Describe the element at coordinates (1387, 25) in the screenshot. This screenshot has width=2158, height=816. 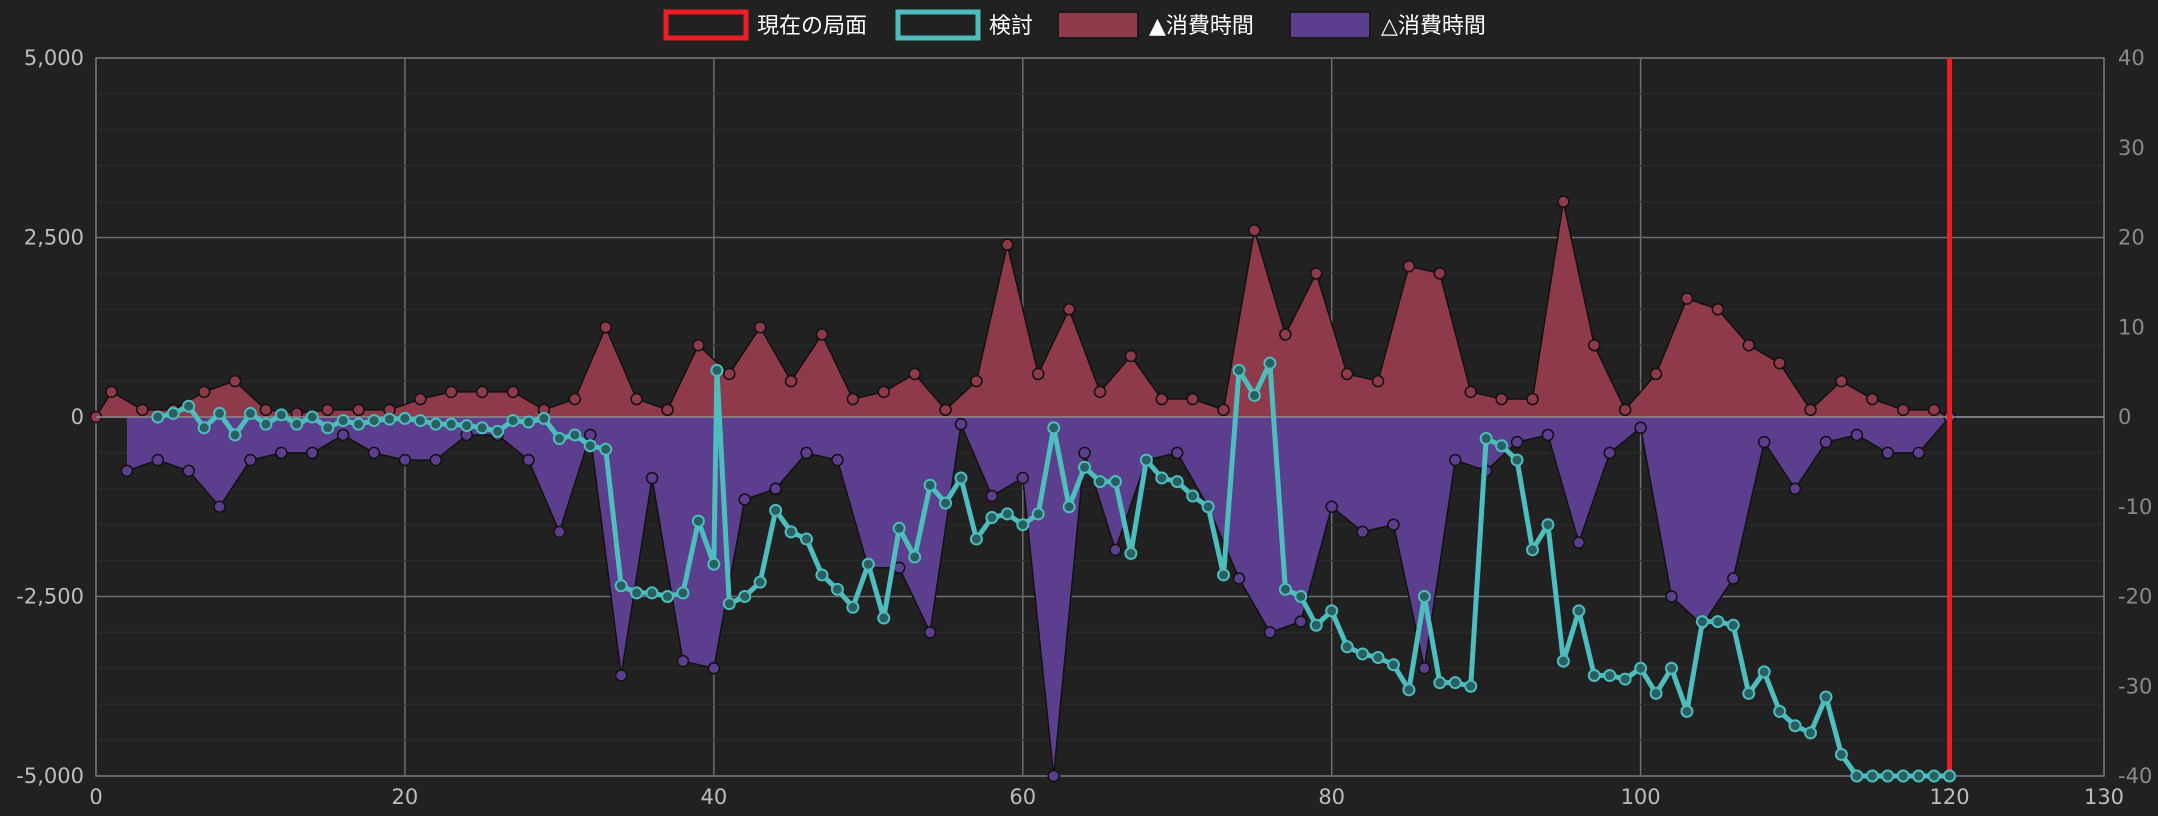
I see `legend-item-gote-time: △消費時間` at that location.